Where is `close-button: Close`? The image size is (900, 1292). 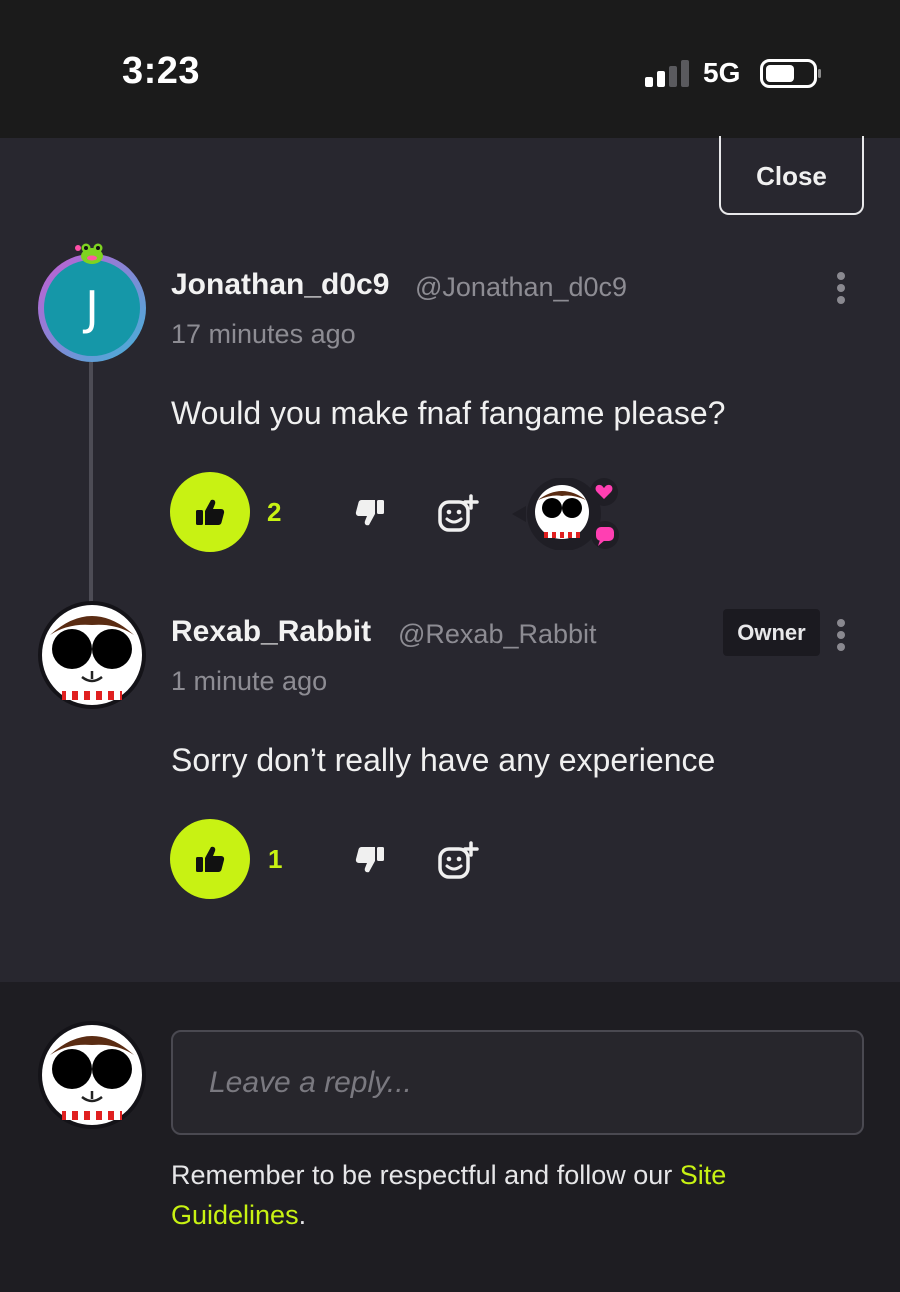 close-button: Close is located at coordinates (791, 175).